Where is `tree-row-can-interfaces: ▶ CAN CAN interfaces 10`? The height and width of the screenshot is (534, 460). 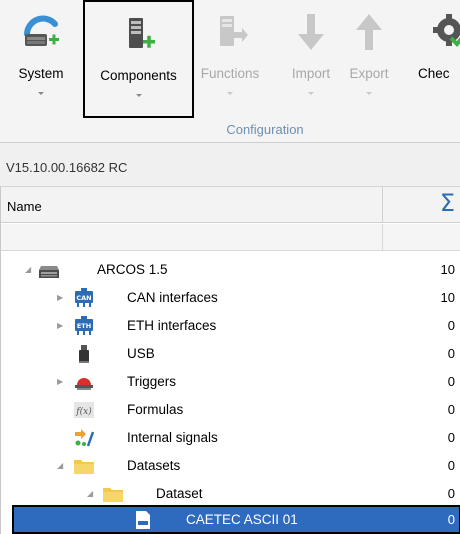 tree-row-can-interfaces: ▶ CAN CAN interfaces 10 is located at coordinates (230, 298).